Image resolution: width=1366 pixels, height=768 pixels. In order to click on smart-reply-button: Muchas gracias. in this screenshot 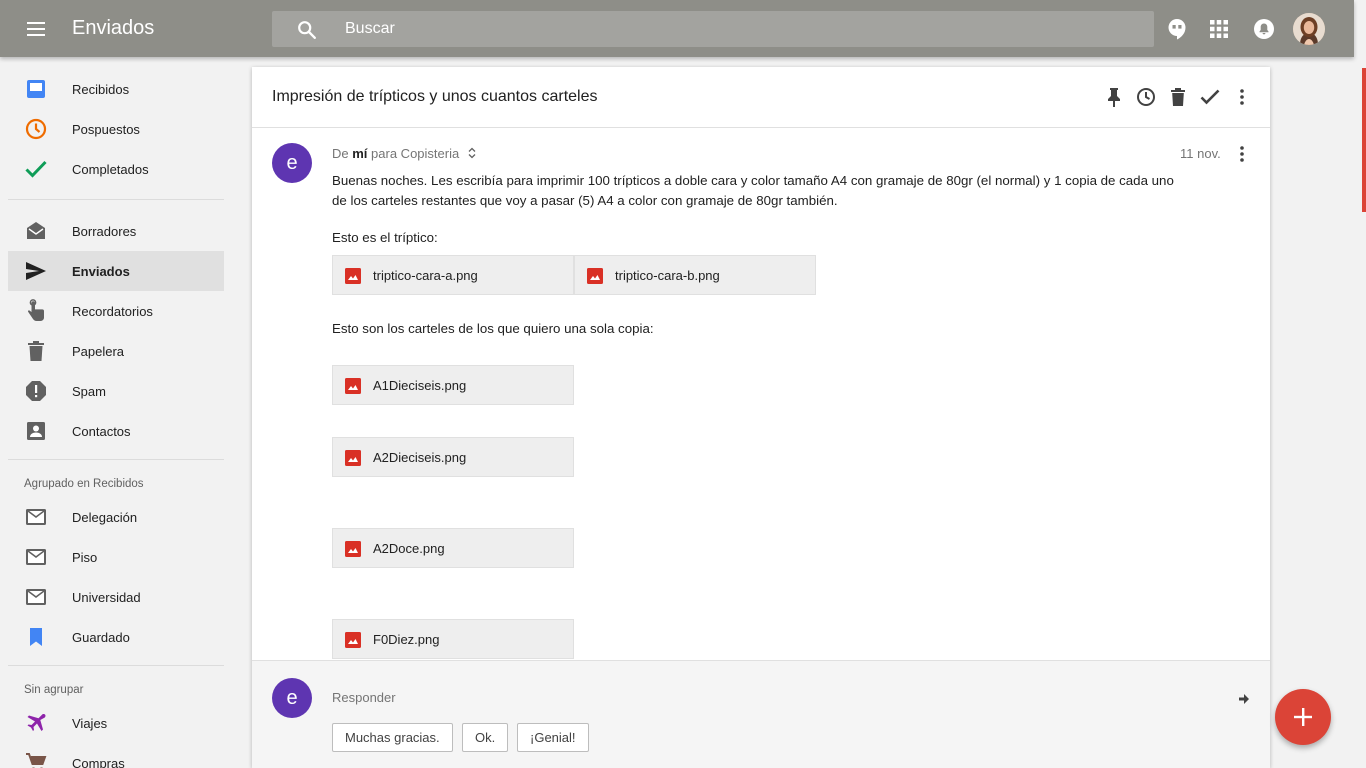, I will do `click(392, 737)`.